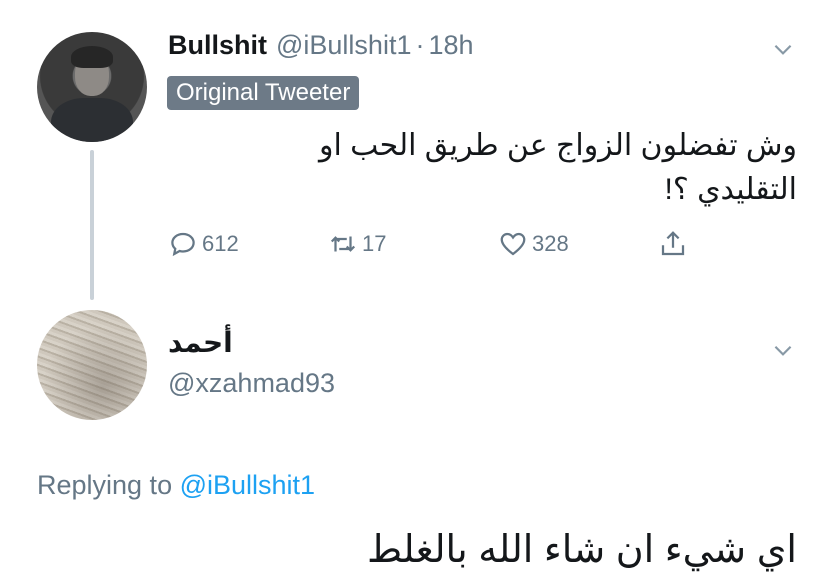 This screenshot has width=827, height=588. I want to click on replying-to-label: Replying to, so click(105, 485).